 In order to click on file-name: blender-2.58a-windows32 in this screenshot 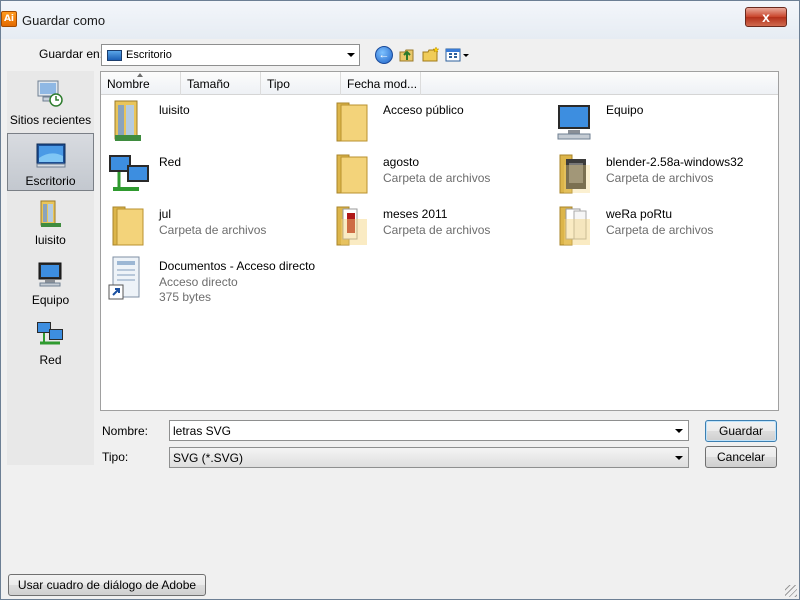, I will do `click(675, 162)`.